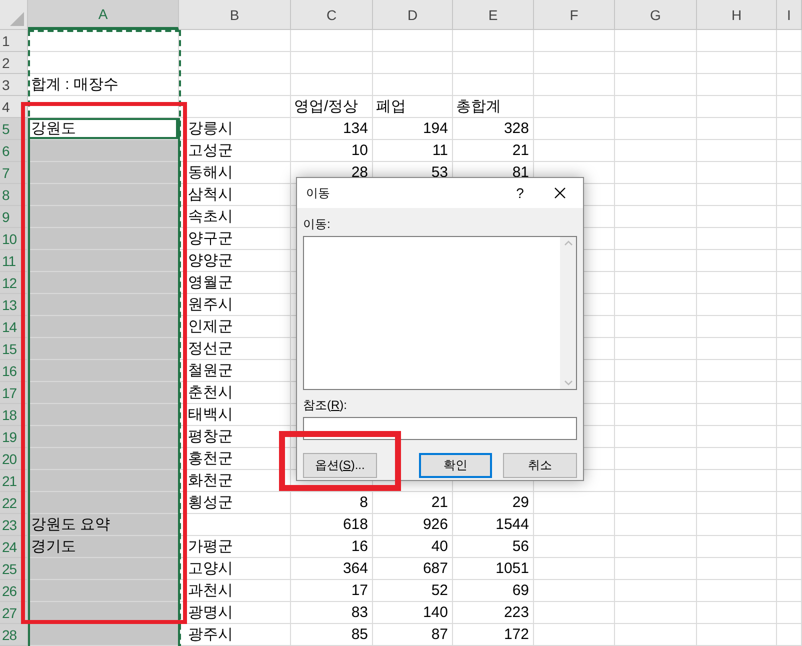 This screenshot has height=646, width=802. Describe the element at coordinates (332, 15) in the screenshot. I see `column-header: C` at that location.